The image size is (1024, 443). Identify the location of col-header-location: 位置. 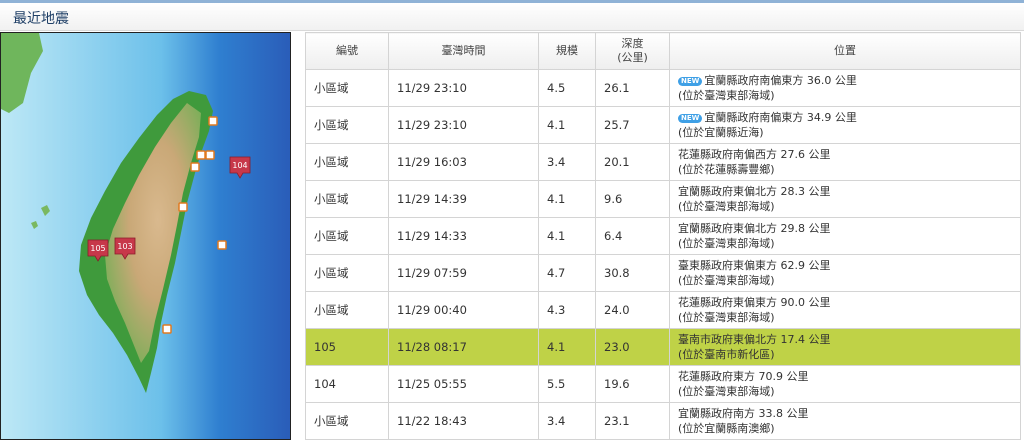
(845, 51).